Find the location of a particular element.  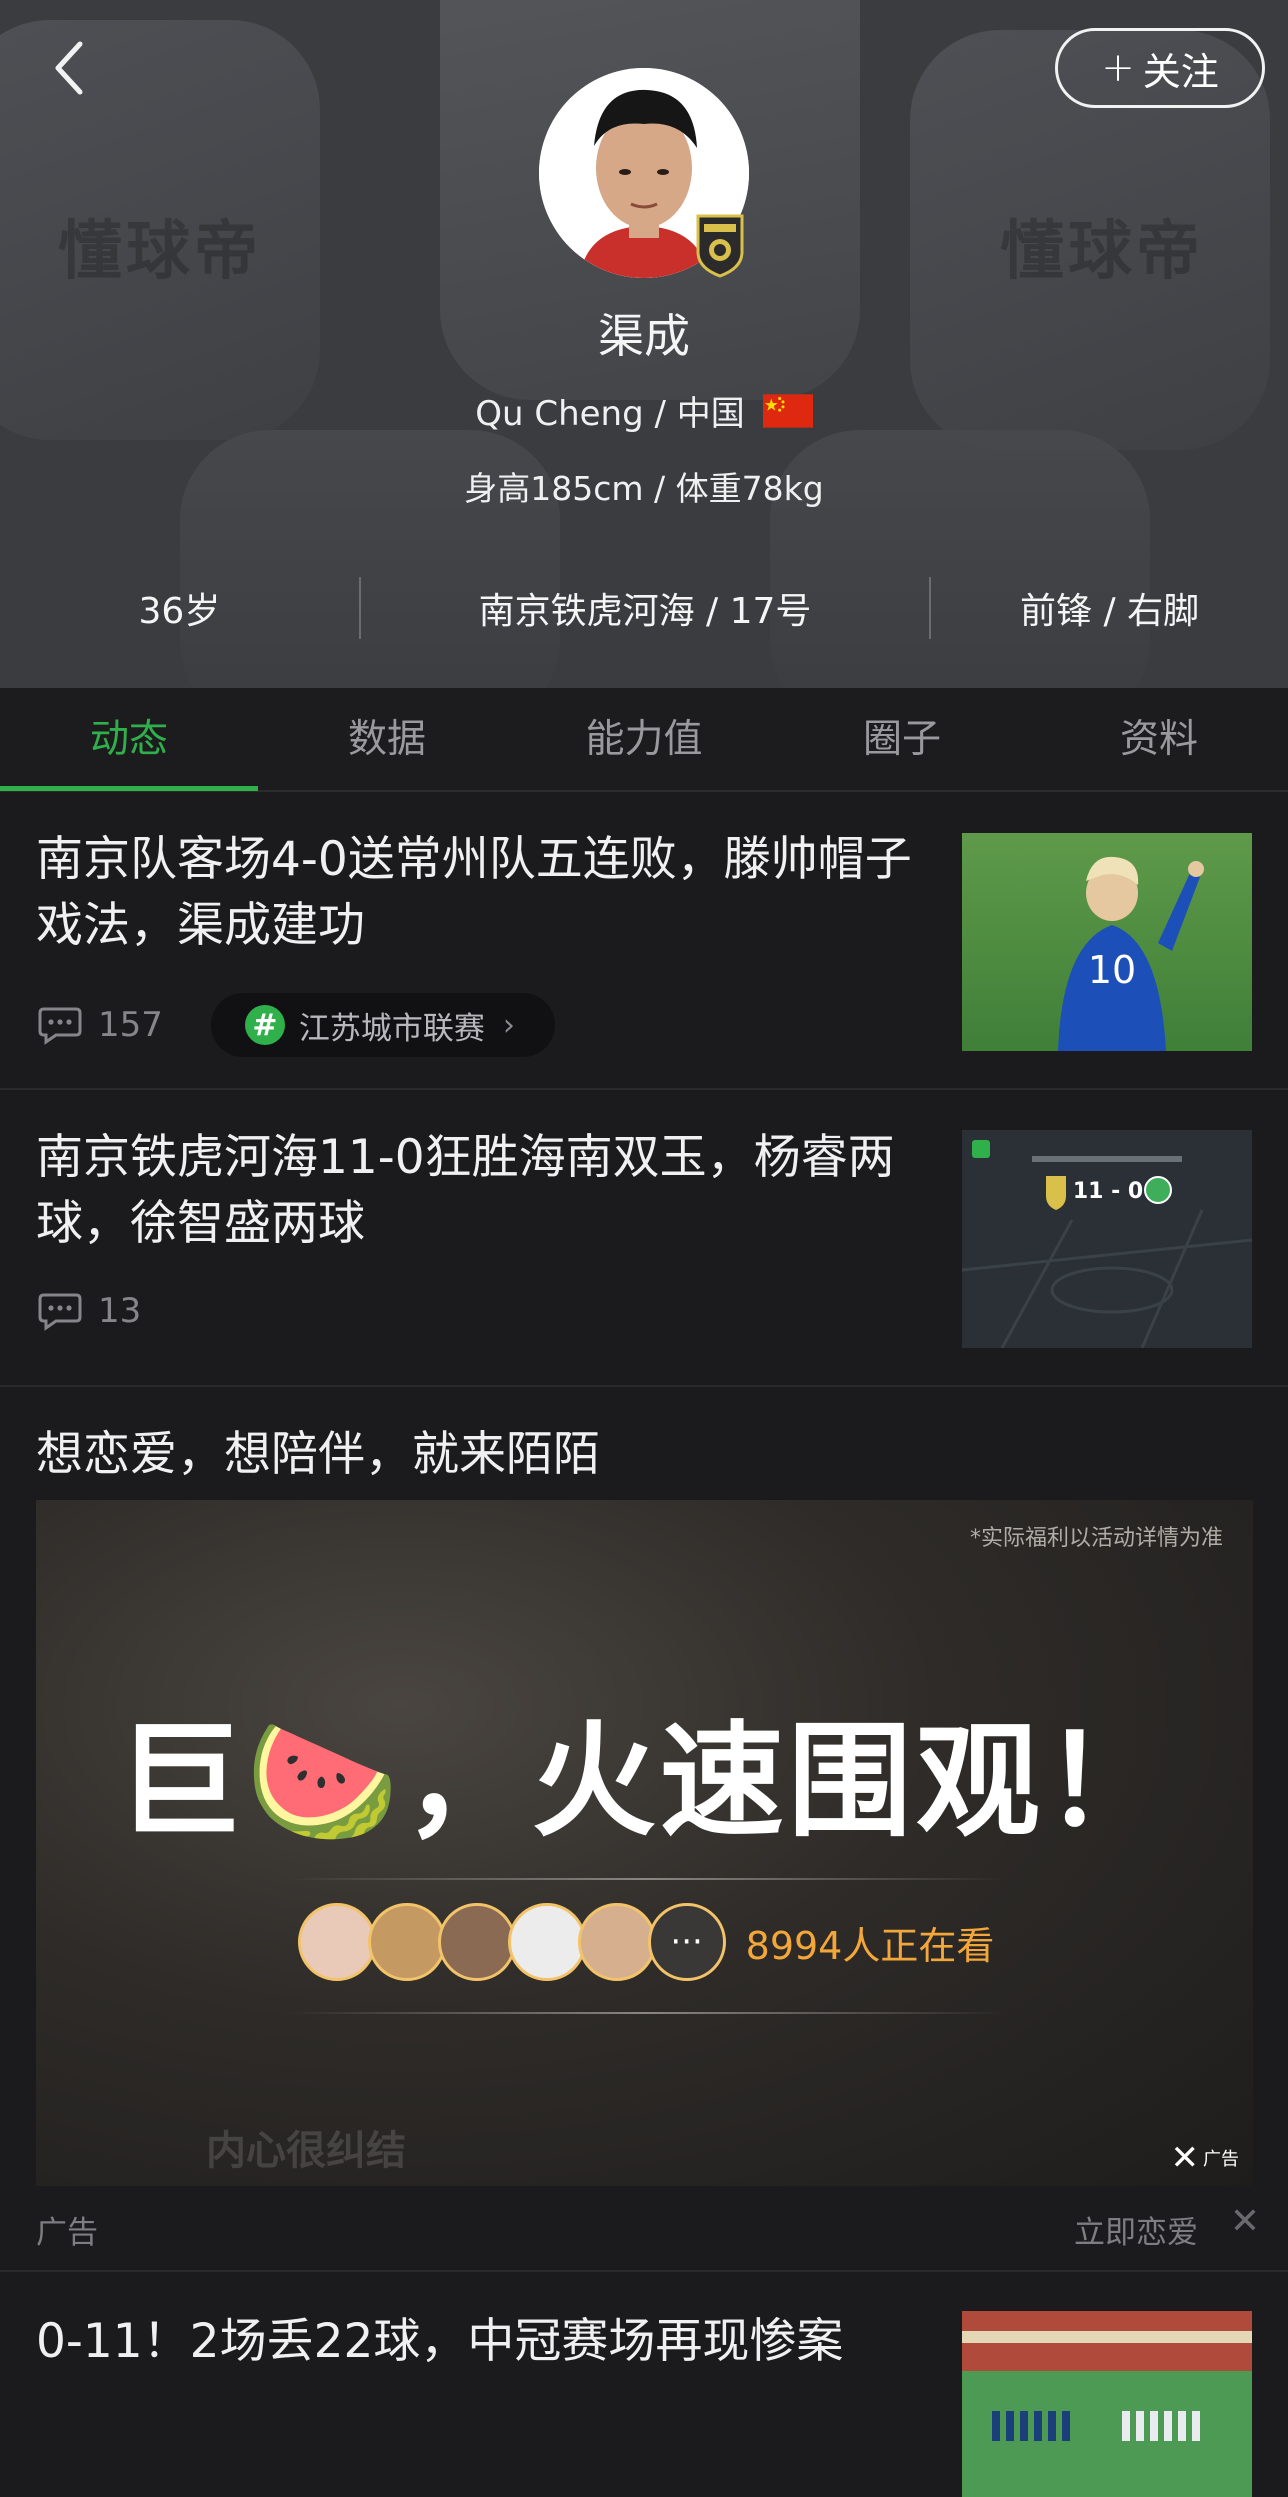

follow-button: + 关注 is located at coordinates (1160, 68).